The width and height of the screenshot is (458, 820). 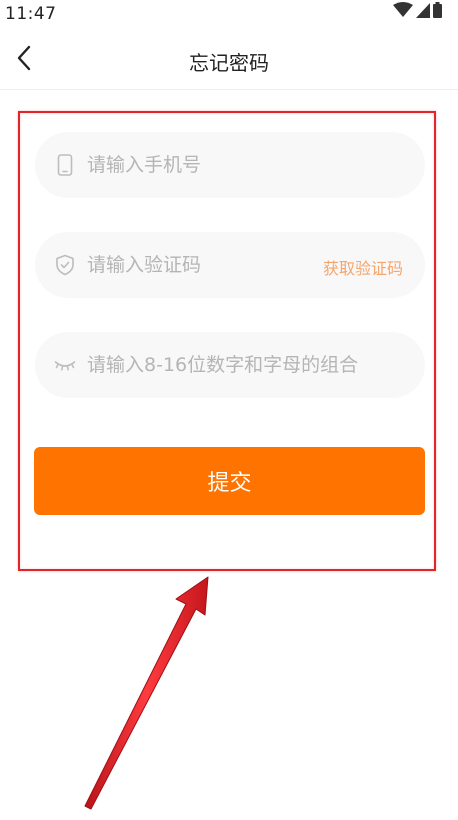 I want to click on phone-icon, so click(x=65, y=165).